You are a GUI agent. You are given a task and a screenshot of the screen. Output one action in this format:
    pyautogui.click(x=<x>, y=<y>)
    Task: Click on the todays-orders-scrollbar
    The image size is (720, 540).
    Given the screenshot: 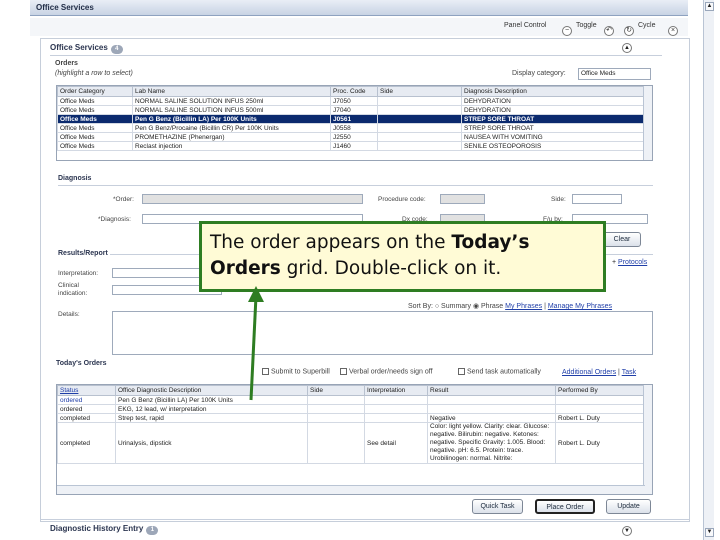 What is the action you would take?
    pyautogui.click(x=647, y=439)
    